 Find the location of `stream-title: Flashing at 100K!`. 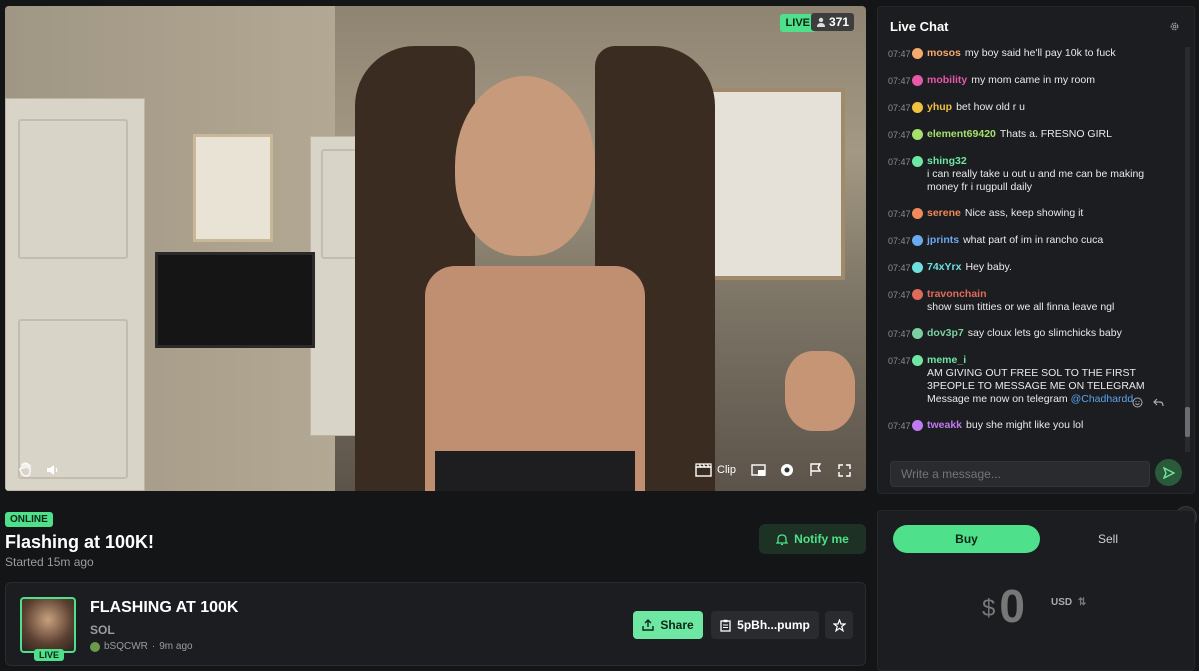

stream-title: Flashing at 100K! is located at coordinates (80, 542).